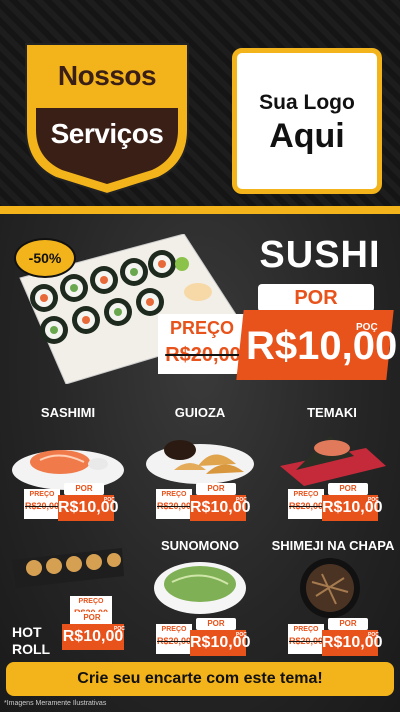 This screenshot has height=712, width=400. What do you see at coordinates (68, 412) in the screenshot?
I see `item-title-sashimi: SASHIMI` at bounding box center [68, 412].